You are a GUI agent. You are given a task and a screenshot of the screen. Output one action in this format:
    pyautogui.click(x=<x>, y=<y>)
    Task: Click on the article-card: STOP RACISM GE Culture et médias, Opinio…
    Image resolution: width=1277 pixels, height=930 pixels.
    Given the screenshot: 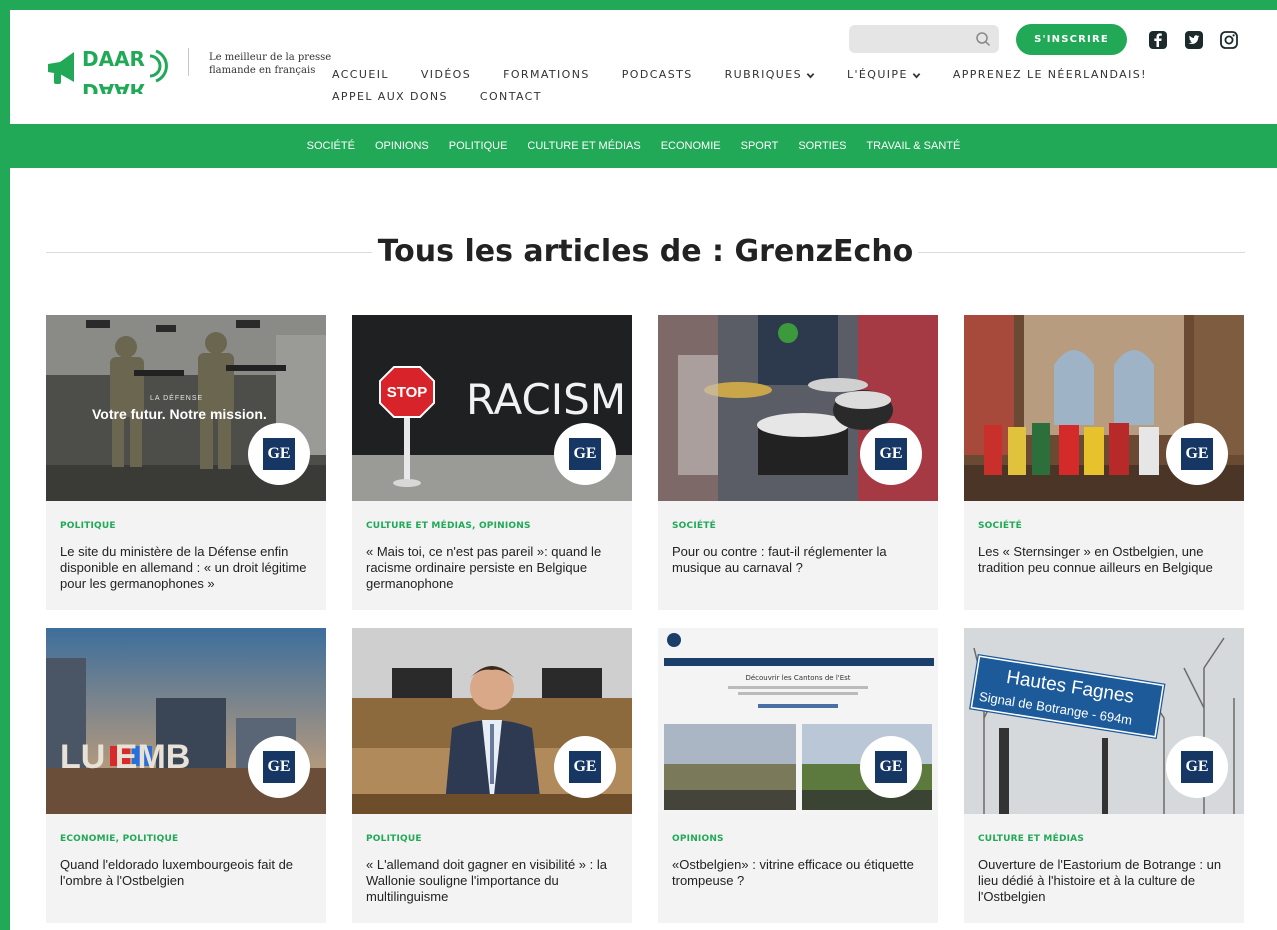 What is the action you would take?
    pyautogui.click(x=492, y=462)
    